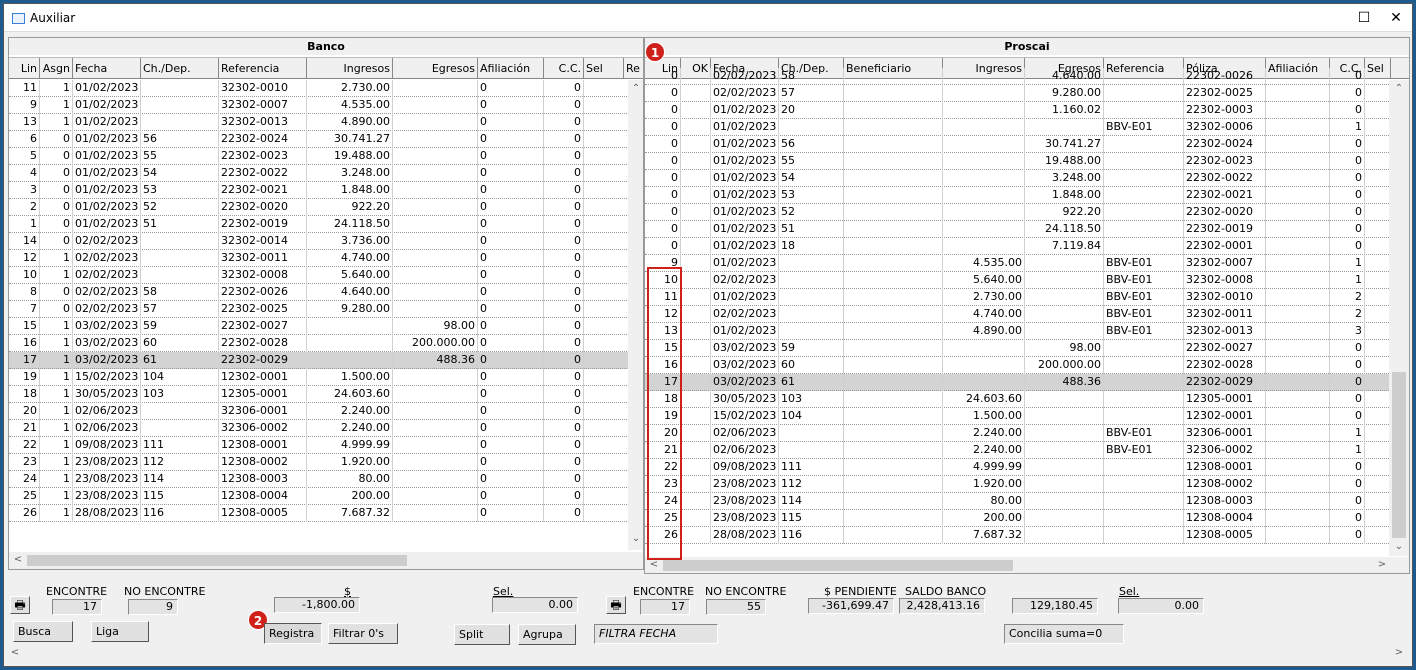 This screenshot has height=670, width=1416. Describe the element at coordinates (326, 105) in the screenshot. I see `table-row: 9 1 01/02/2023 32302-0007 4.535.00 0 0` at that location.